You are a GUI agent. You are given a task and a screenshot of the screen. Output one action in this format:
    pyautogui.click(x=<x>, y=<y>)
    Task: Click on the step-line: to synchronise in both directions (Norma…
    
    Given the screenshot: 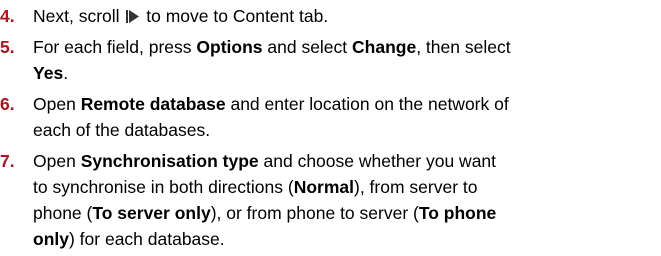 What is the action you would take?
    pyautogui.click(x=255, y=187)
    